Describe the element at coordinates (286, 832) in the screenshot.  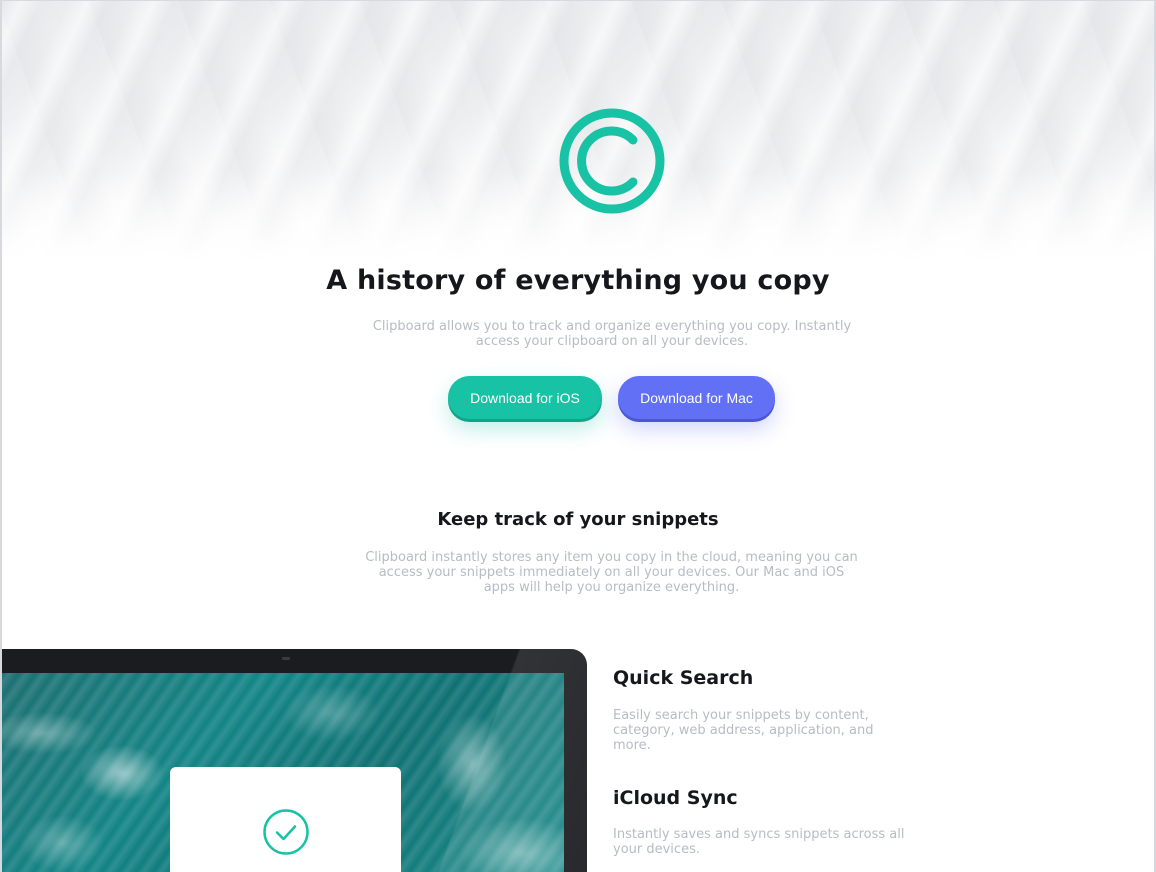
I see `check-circle-icon` at that location.